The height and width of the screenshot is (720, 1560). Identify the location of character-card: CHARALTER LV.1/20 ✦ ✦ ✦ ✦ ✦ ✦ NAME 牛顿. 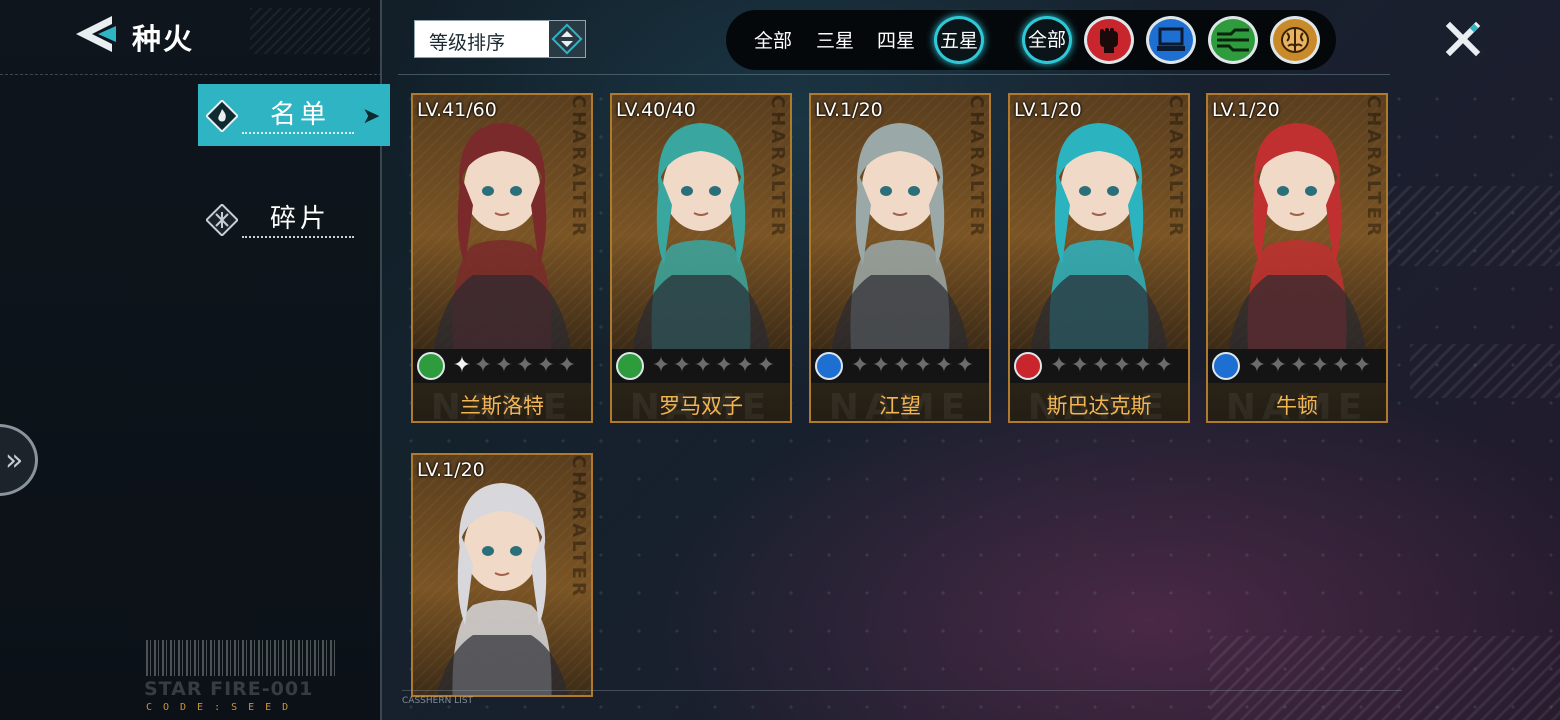
(1297, 258).